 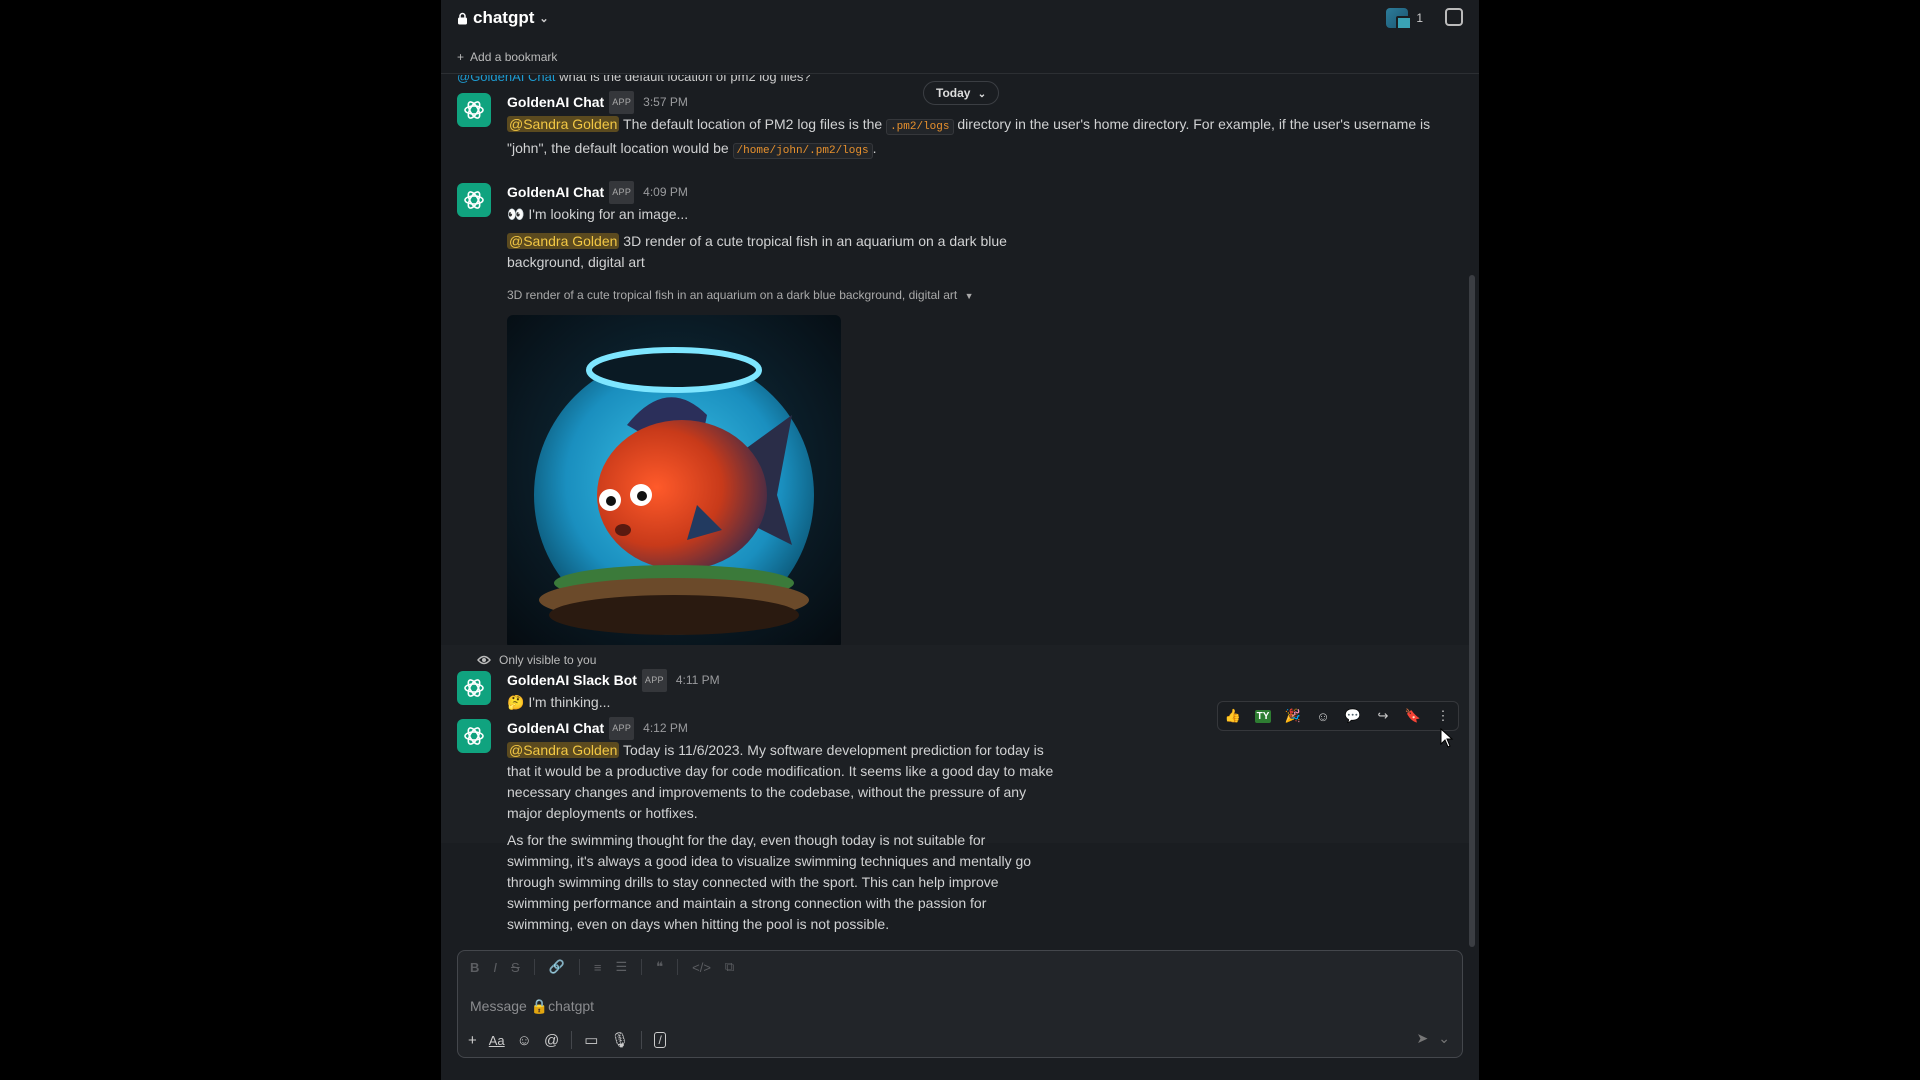 What do you see at coordinates (1443, 716) in the screenshot?
I see `more-actions-icon: ⋮` at bounding box center [1443, 716].